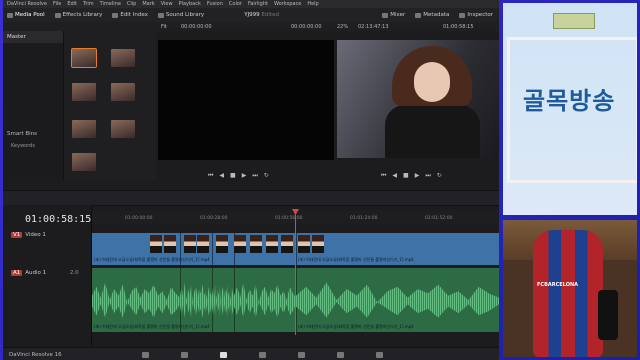 This screenshot has height=360, width=640. Describe the element at coordinates (148, 4) in the screenshot. I see `menu-item: Mark` at that location.